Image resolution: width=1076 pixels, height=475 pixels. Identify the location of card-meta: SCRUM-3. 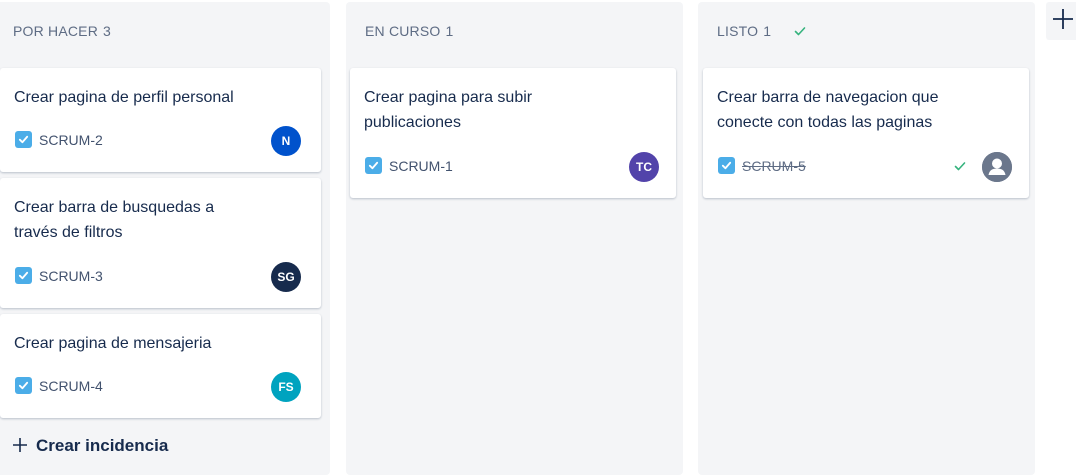
(59, 275).